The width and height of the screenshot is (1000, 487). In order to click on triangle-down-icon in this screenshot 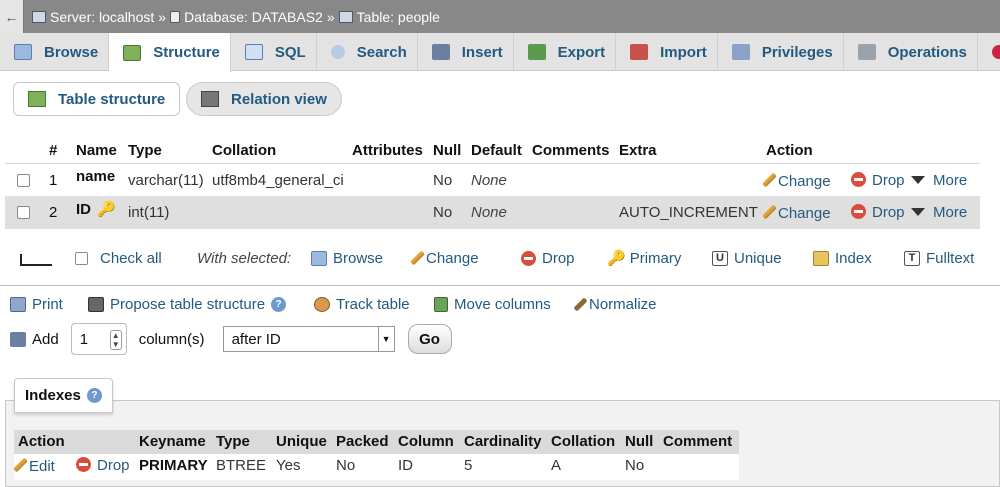, I will do `click(918, 180)`.